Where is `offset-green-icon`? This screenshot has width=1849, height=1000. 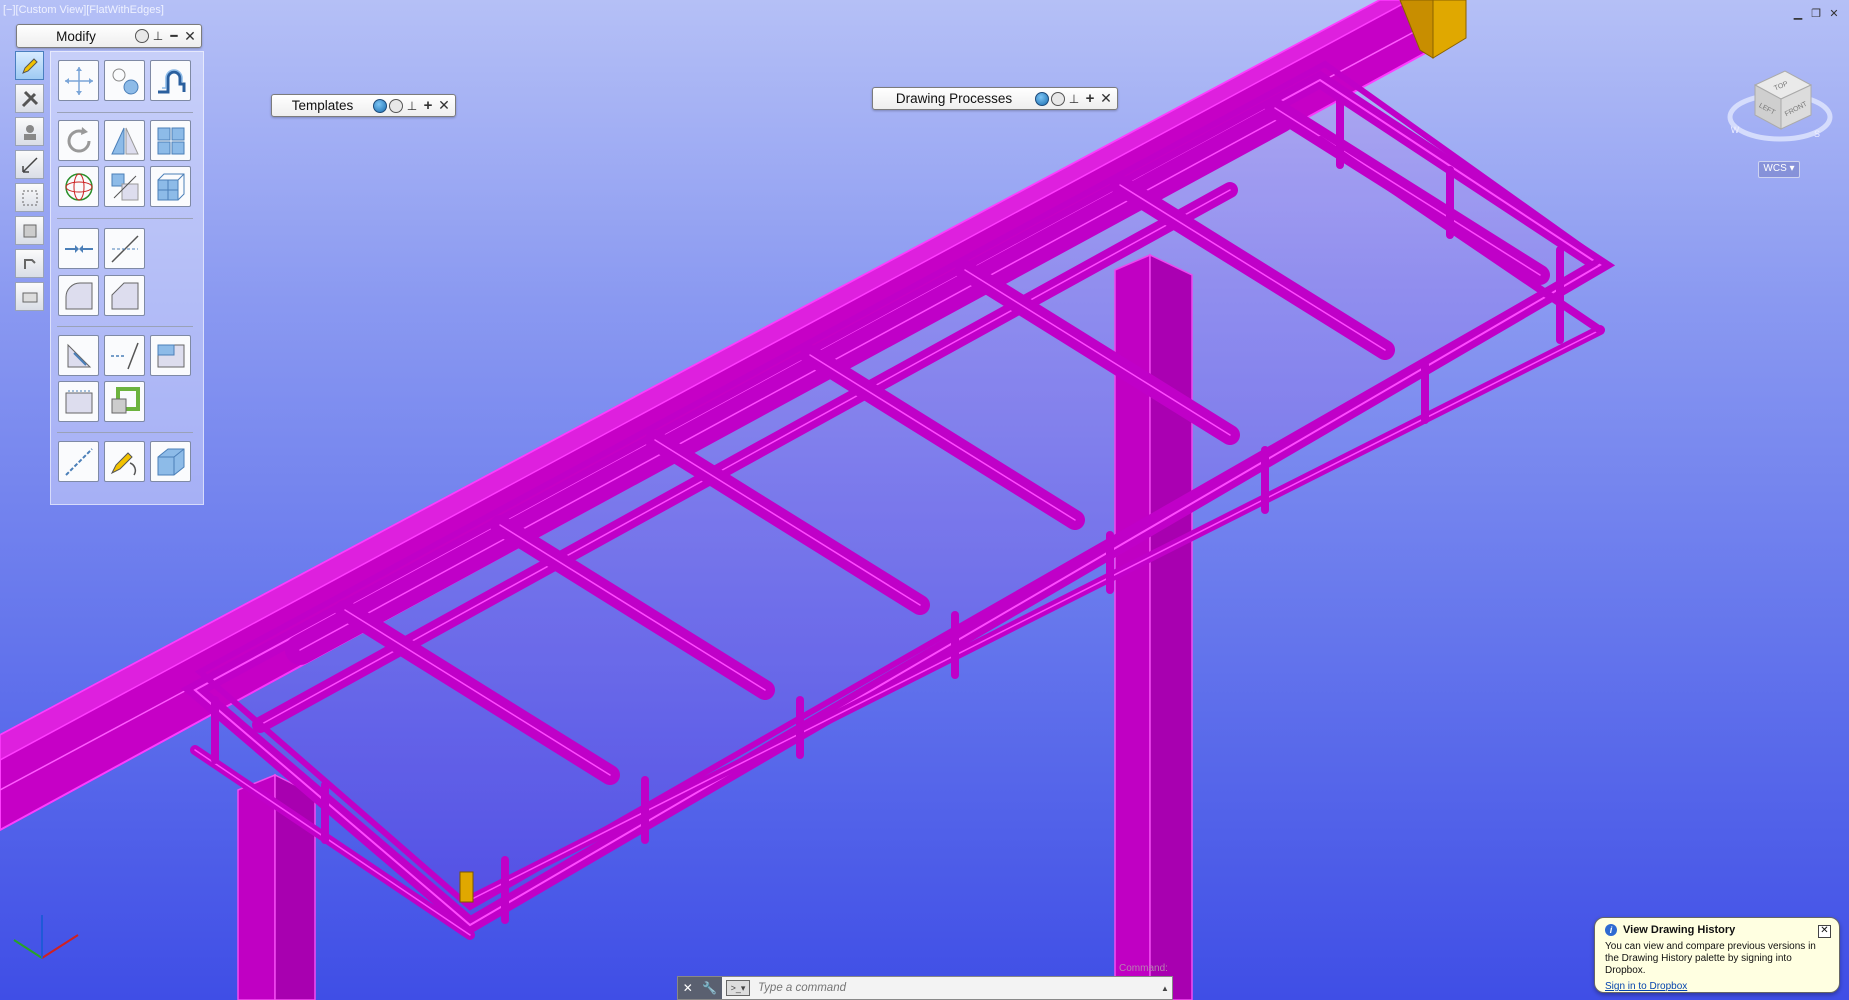 offset-green-icon is located at coordinates (124, 401).